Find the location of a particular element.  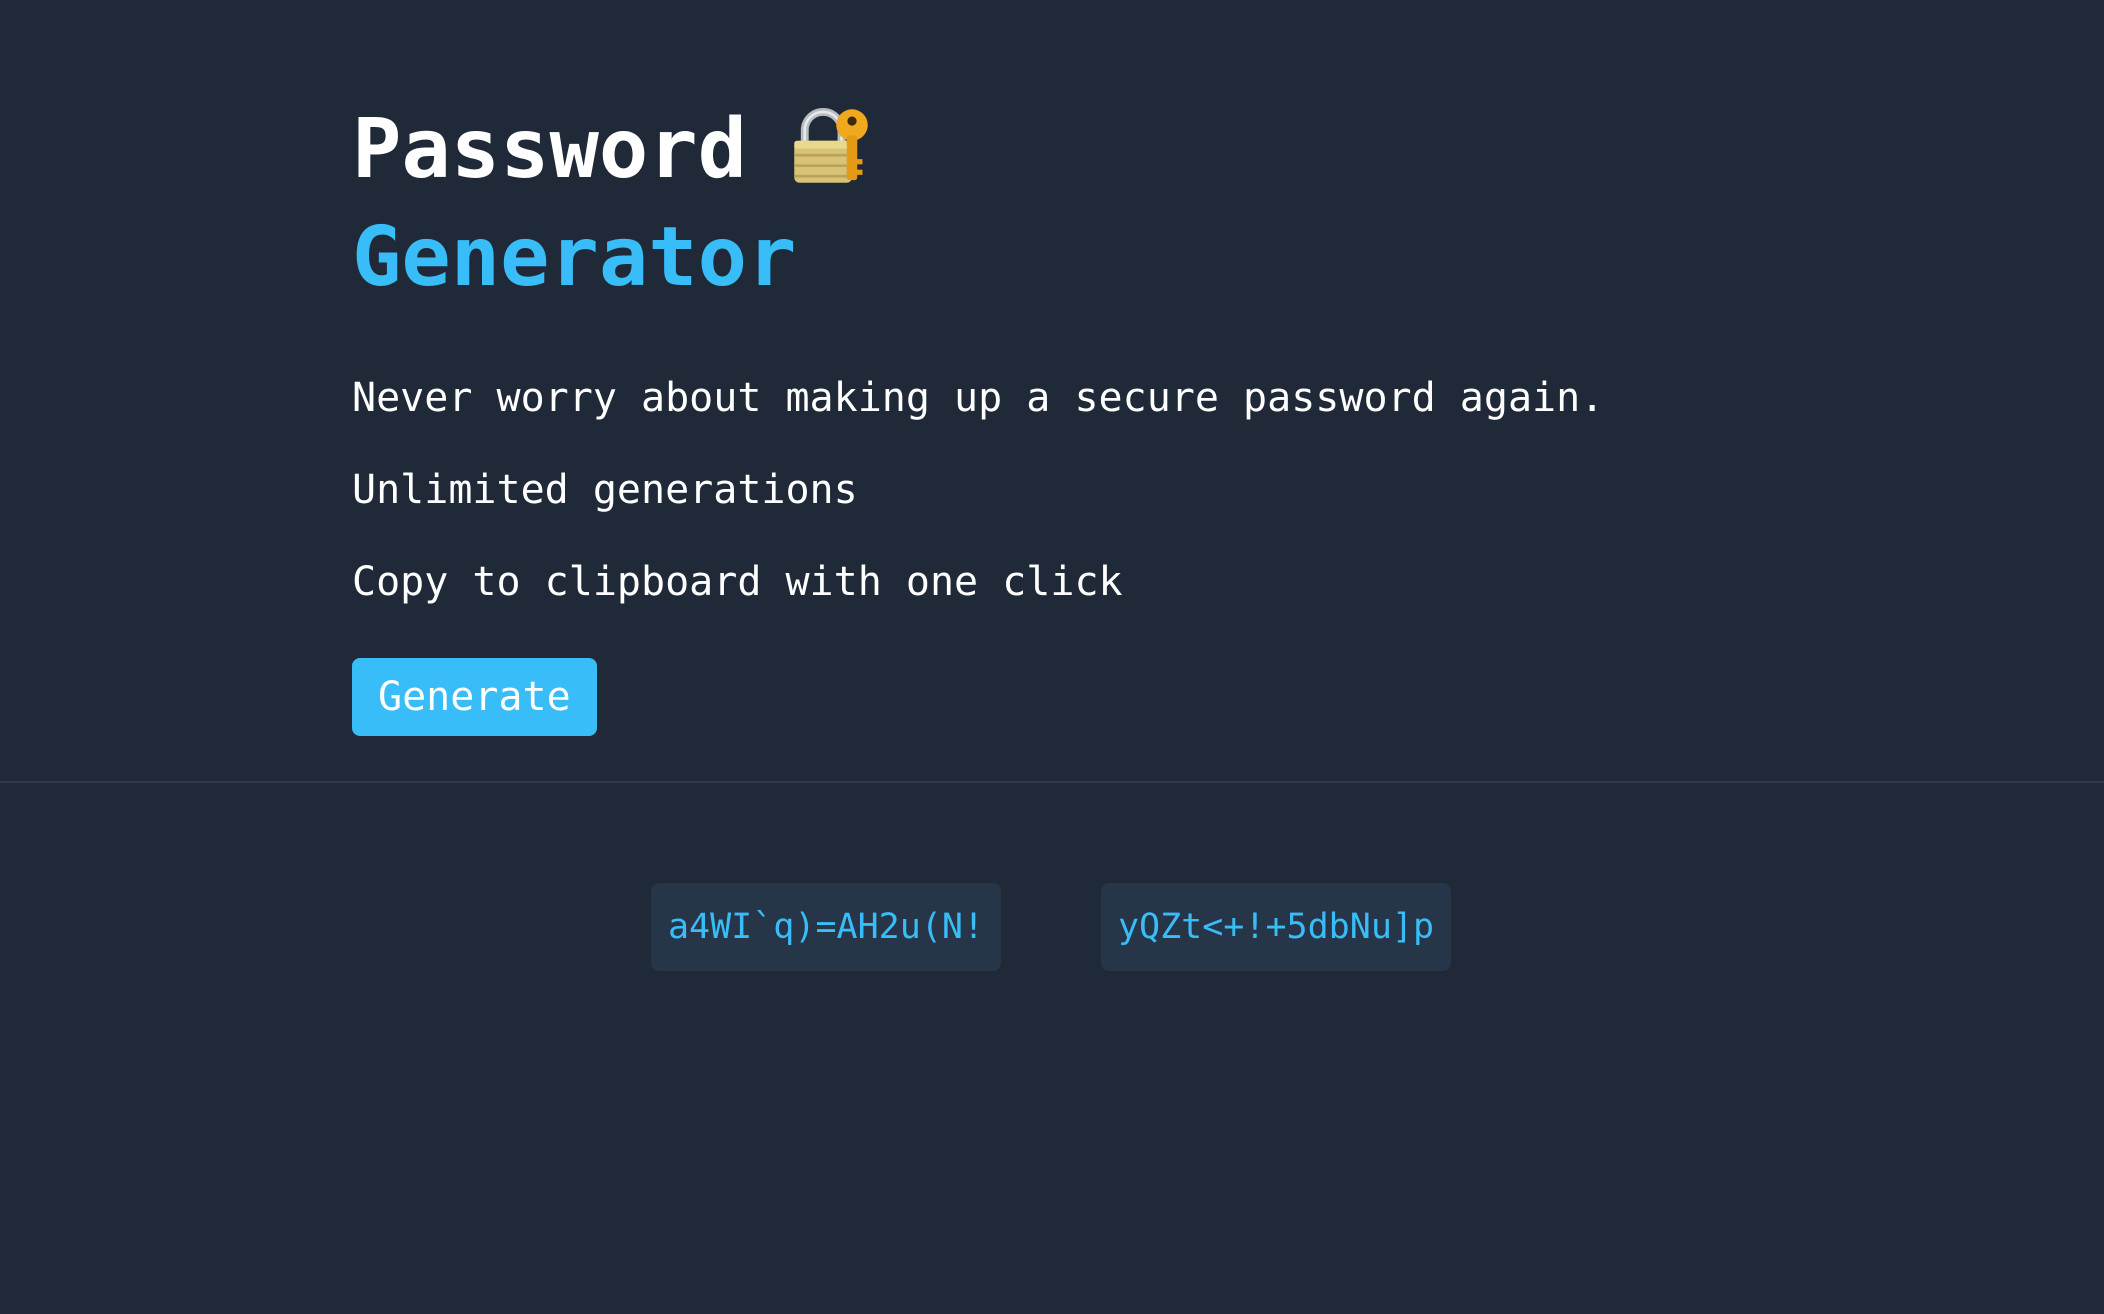

lock-with-key-icon is located at coordinates (831, 146).